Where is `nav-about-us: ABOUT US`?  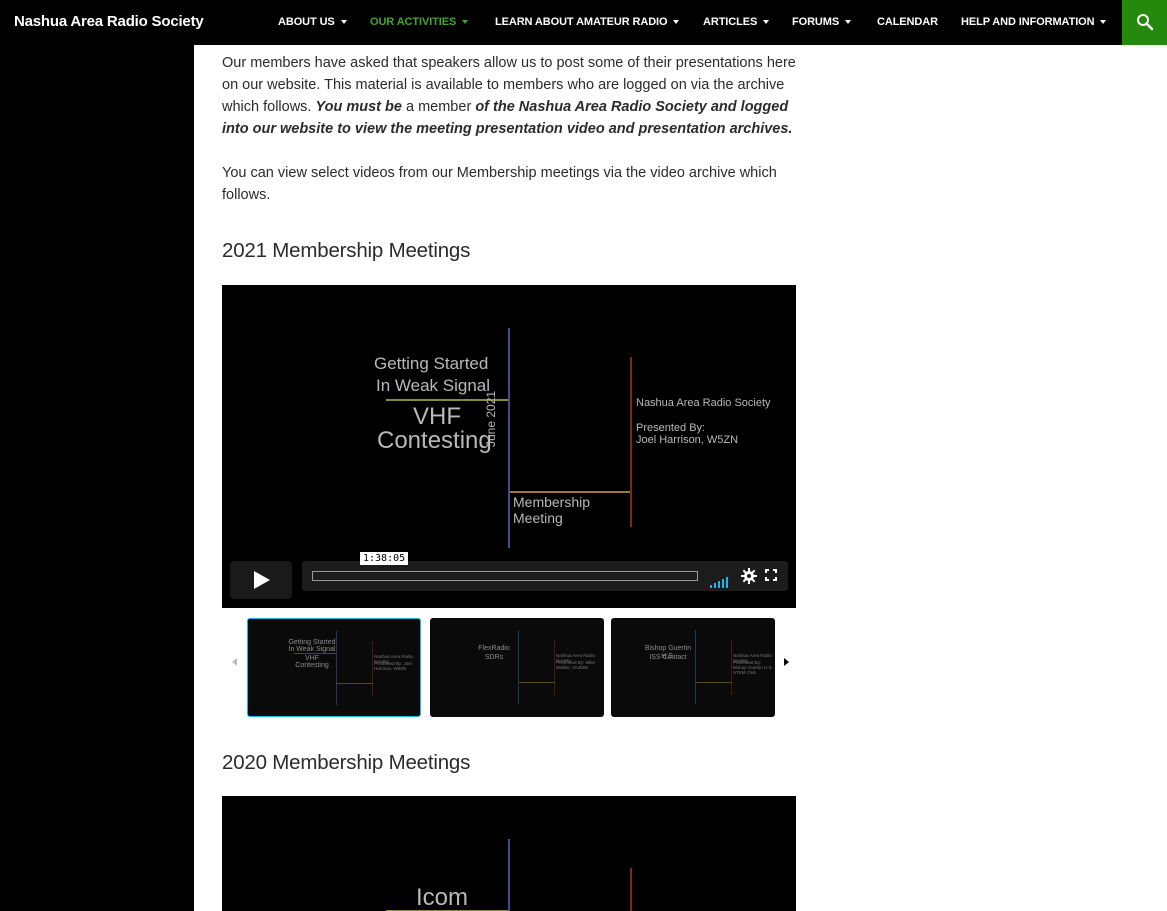 nav-about-us: ABOUT US is located at coordinates (312, 22).